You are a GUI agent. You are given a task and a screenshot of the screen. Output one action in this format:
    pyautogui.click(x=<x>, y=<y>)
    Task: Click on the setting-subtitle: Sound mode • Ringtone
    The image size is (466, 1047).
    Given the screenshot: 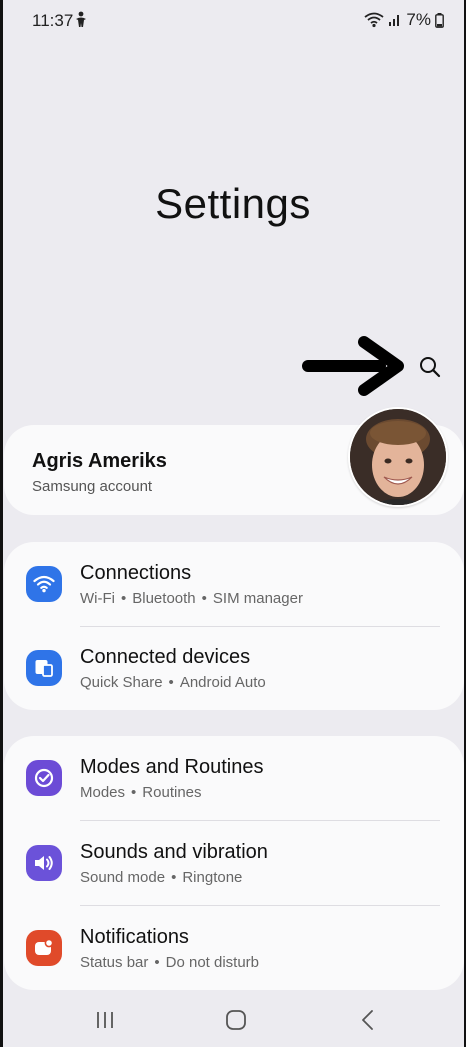 What is the action you would take?
    pyautogui.click(x=161, y=877)
    